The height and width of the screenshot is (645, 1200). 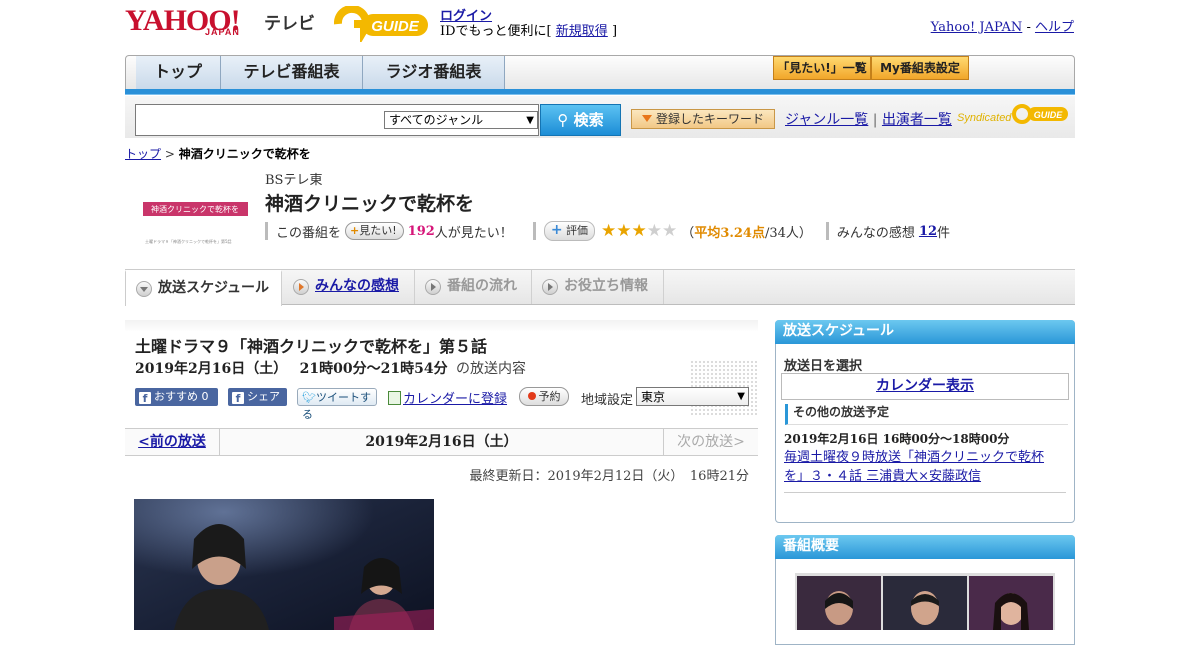 I want to click on other-broadcasts-label: その他の放送予定, so click(x=926, y=414).